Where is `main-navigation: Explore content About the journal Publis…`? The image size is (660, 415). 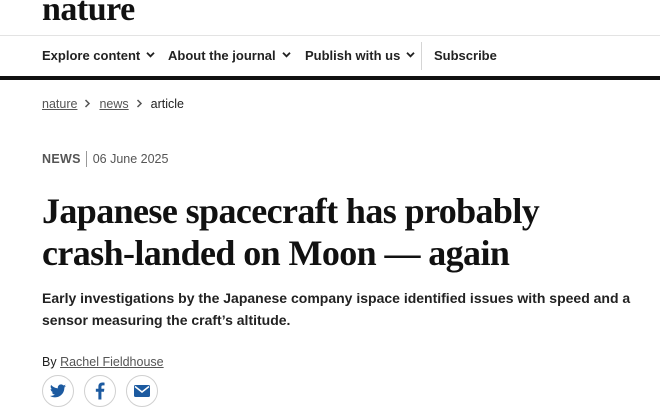
main-navigation: Explore content About the journal Publis… is located at coordinates (330, 56).